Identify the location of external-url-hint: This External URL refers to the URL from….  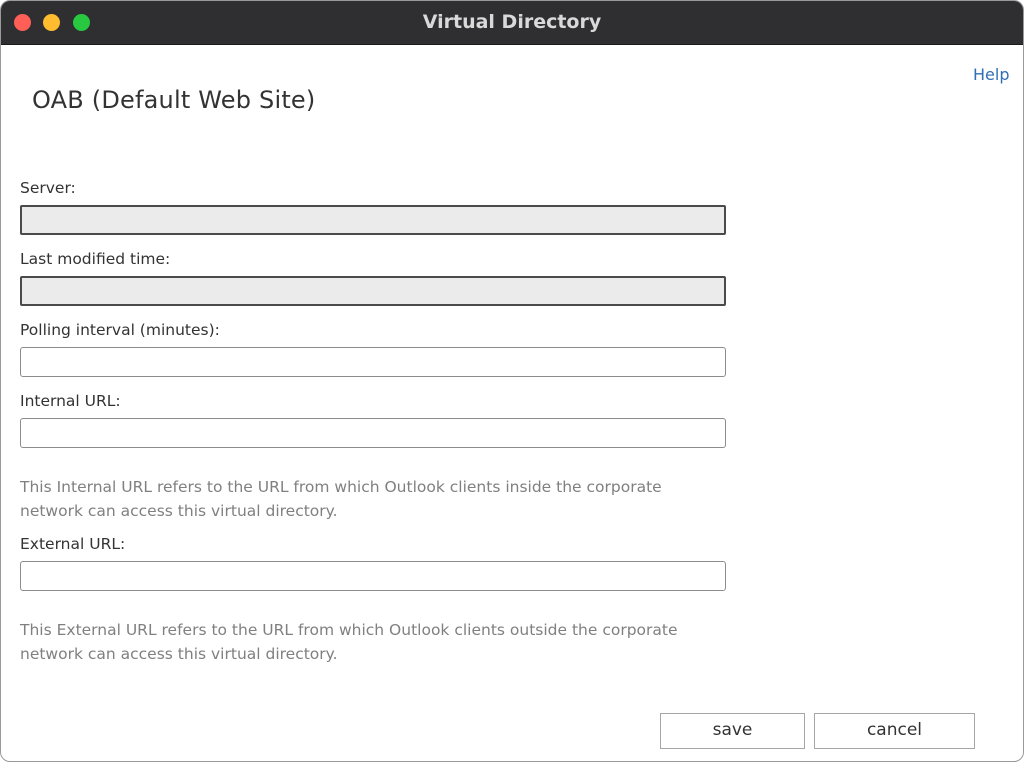
(349, 642).